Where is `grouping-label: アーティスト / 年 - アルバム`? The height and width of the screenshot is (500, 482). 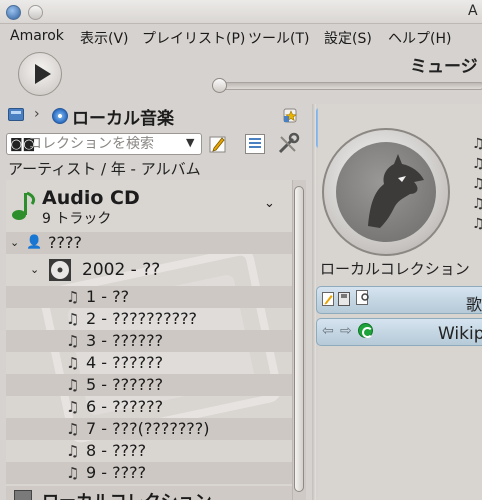 grouping-label: アーティスト / 年 - アルバム is located at coordinates (104, 168).